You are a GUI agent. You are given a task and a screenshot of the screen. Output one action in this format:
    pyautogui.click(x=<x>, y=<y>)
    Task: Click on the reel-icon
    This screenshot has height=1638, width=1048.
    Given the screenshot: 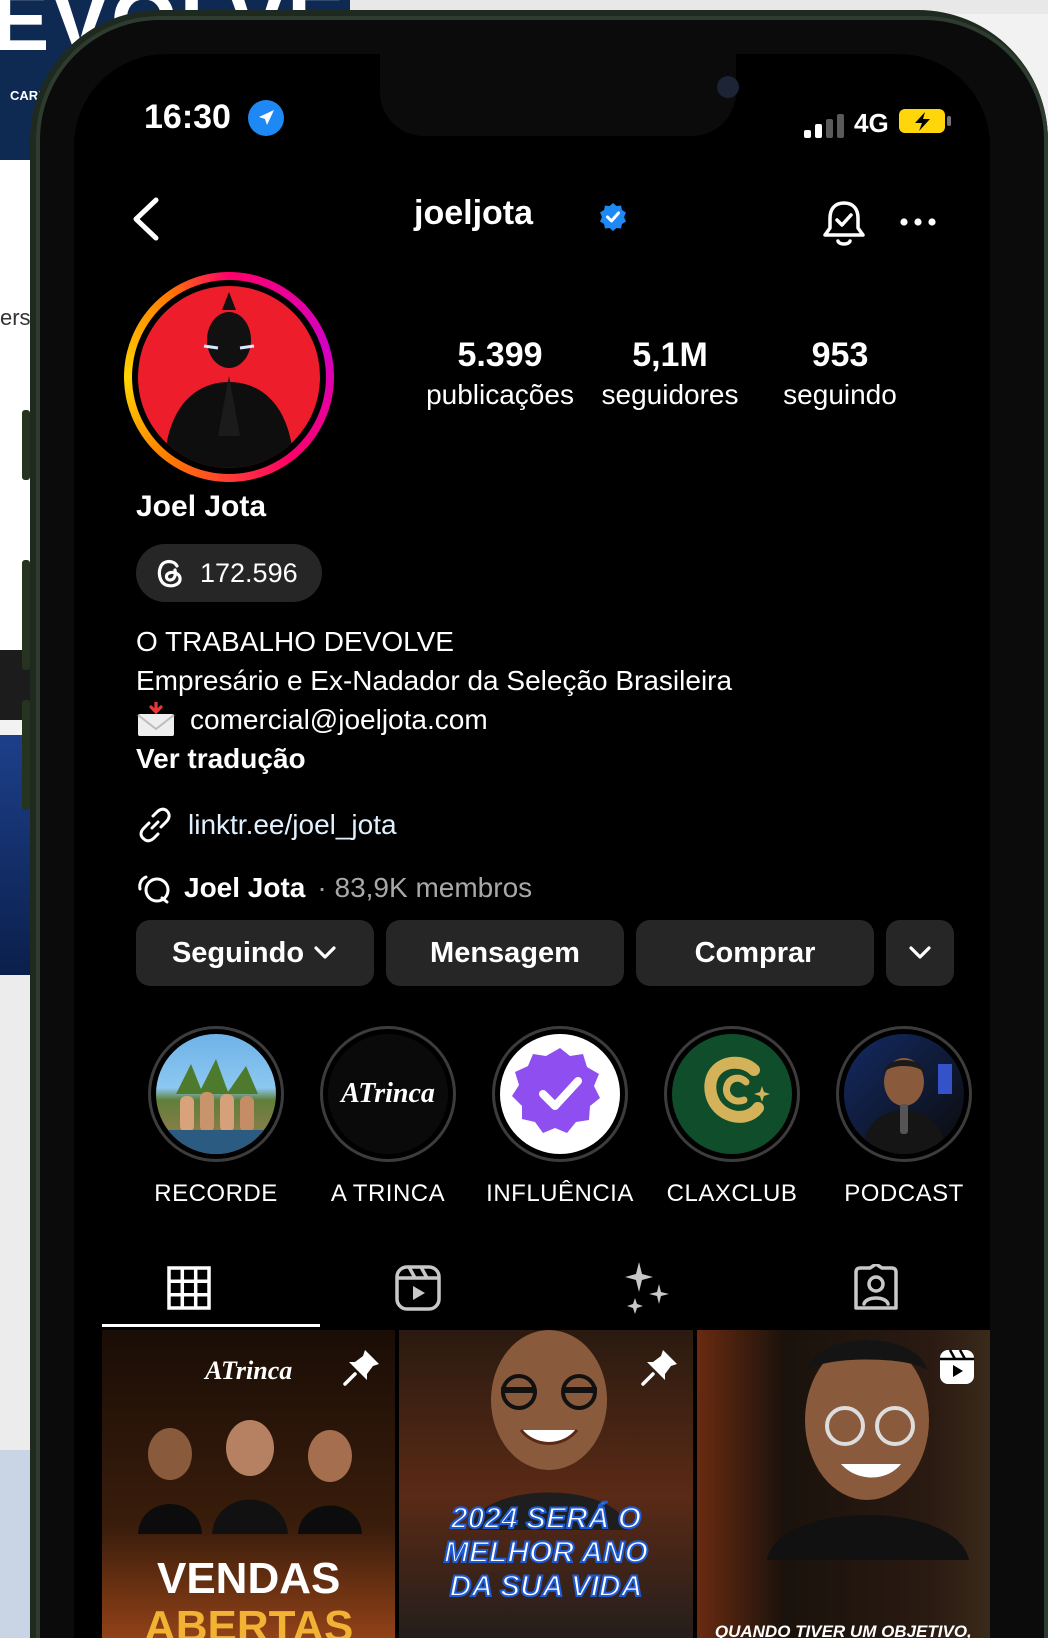 What is the action you would take?
    pyautogui.click(x=956, y=1366)
    